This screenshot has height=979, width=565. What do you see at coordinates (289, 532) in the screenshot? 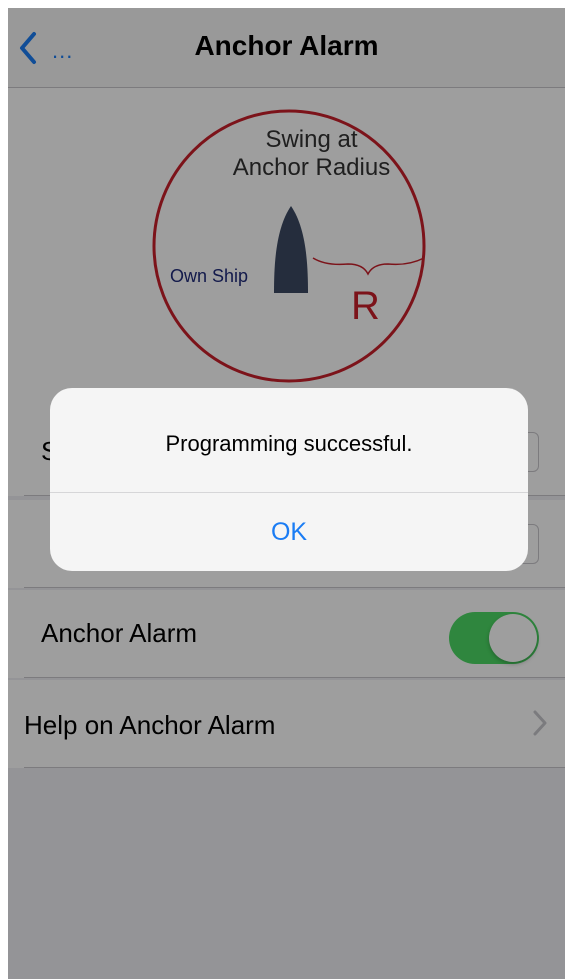
I see `ok-button: OK` at bounding box center [289, 532].